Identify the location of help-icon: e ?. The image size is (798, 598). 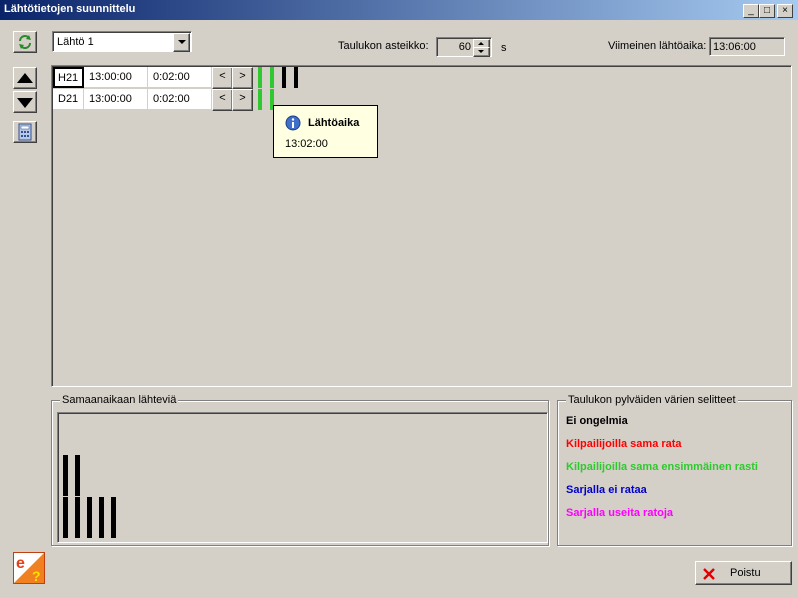
(29, 568).